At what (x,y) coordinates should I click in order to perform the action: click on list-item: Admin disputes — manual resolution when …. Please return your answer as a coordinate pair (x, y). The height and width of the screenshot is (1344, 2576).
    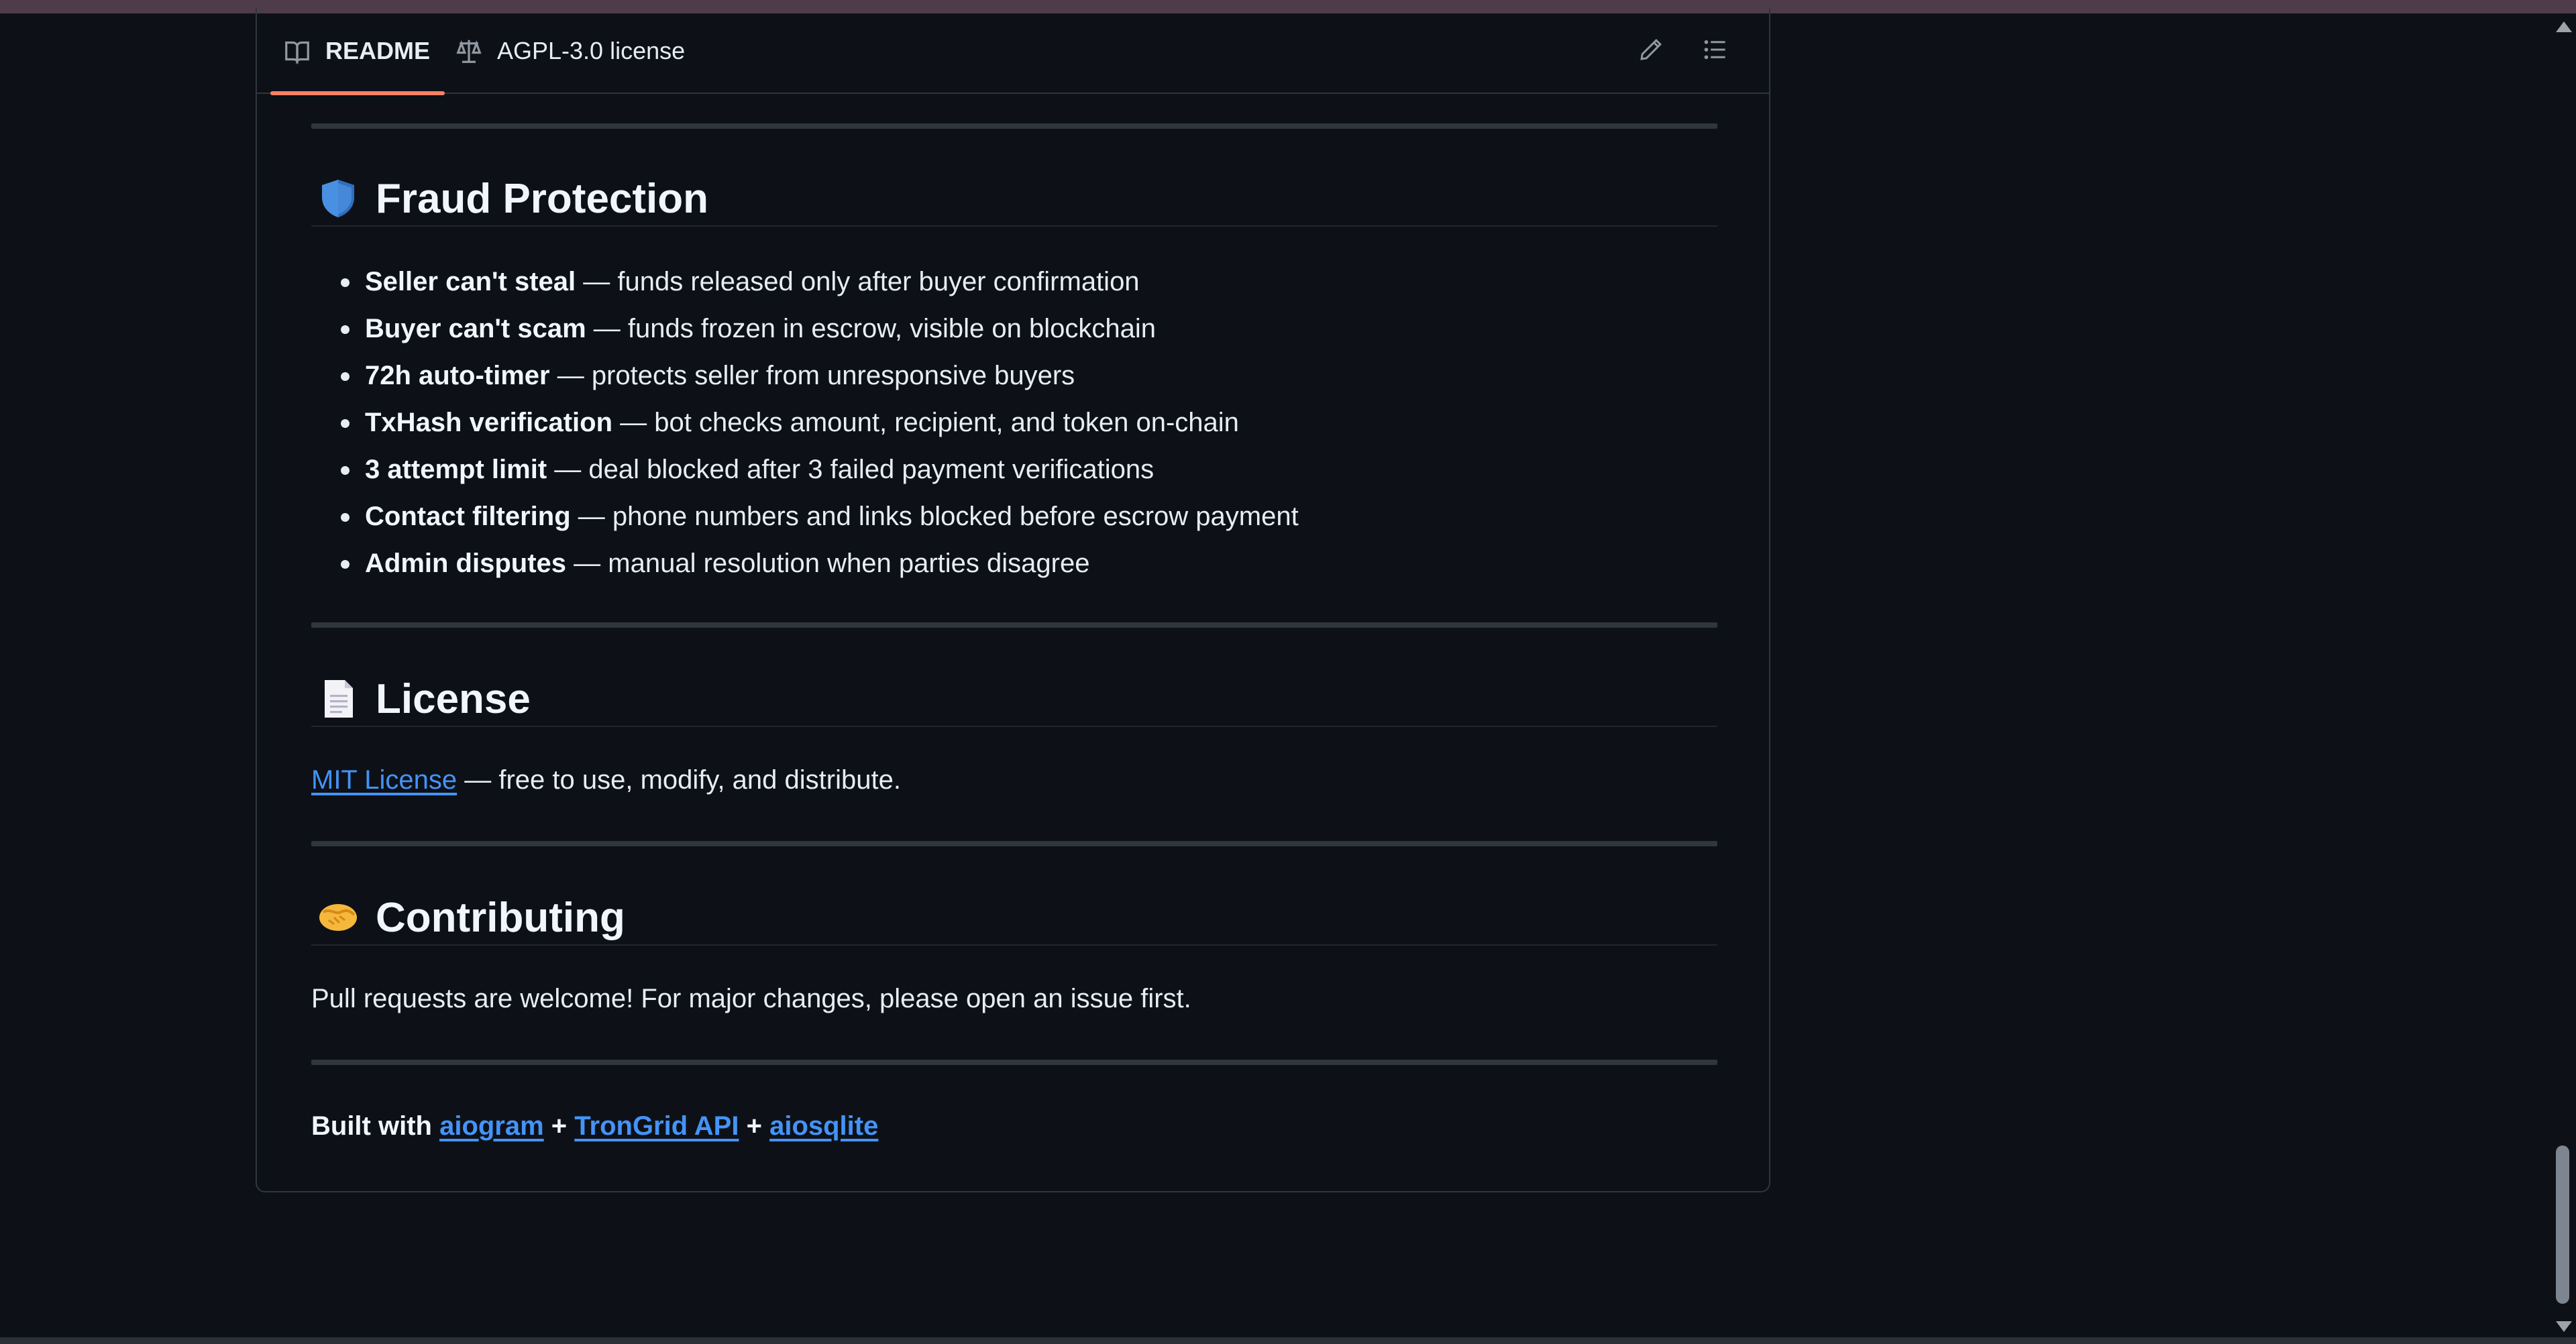
    Looking at the image, I should click on (805, 563).